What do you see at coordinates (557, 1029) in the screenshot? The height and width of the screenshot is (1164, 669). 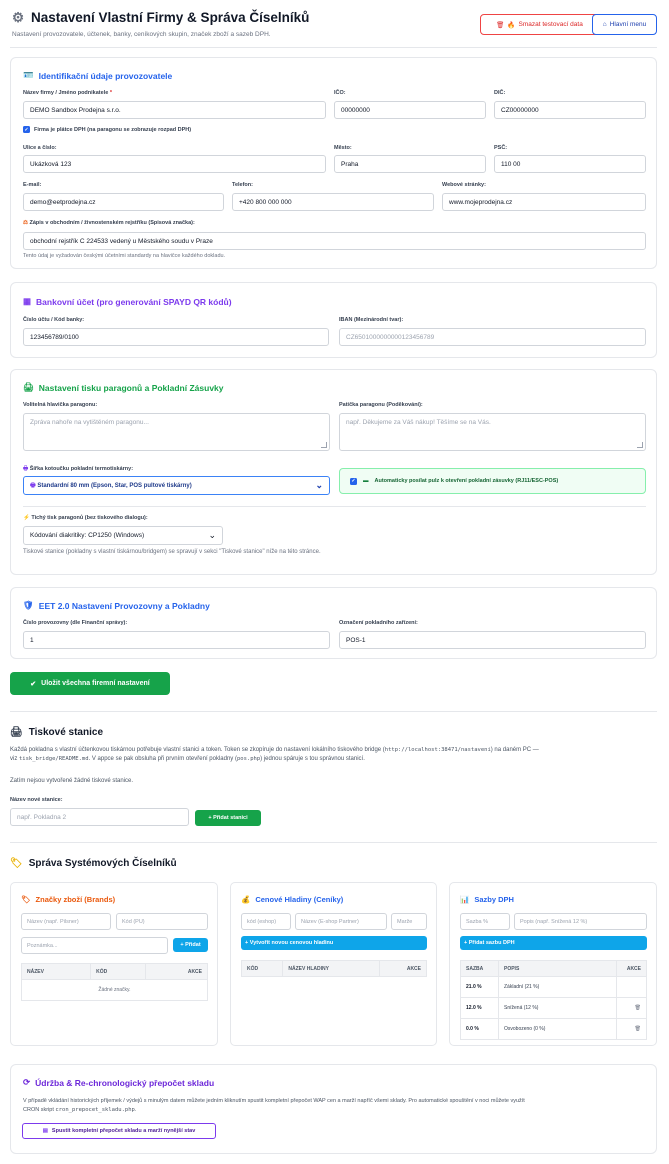 I see `vat-description-cell: Osvobozeno (0 %)` at bounding box center [557, 1029].